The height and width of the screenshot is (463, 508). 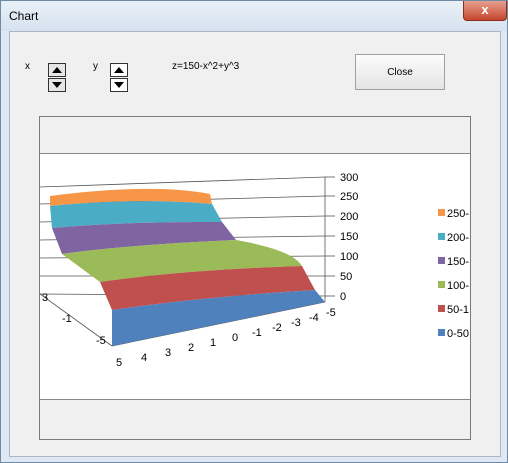 I want to click on close-button: Close, so click(x=400, y=72).